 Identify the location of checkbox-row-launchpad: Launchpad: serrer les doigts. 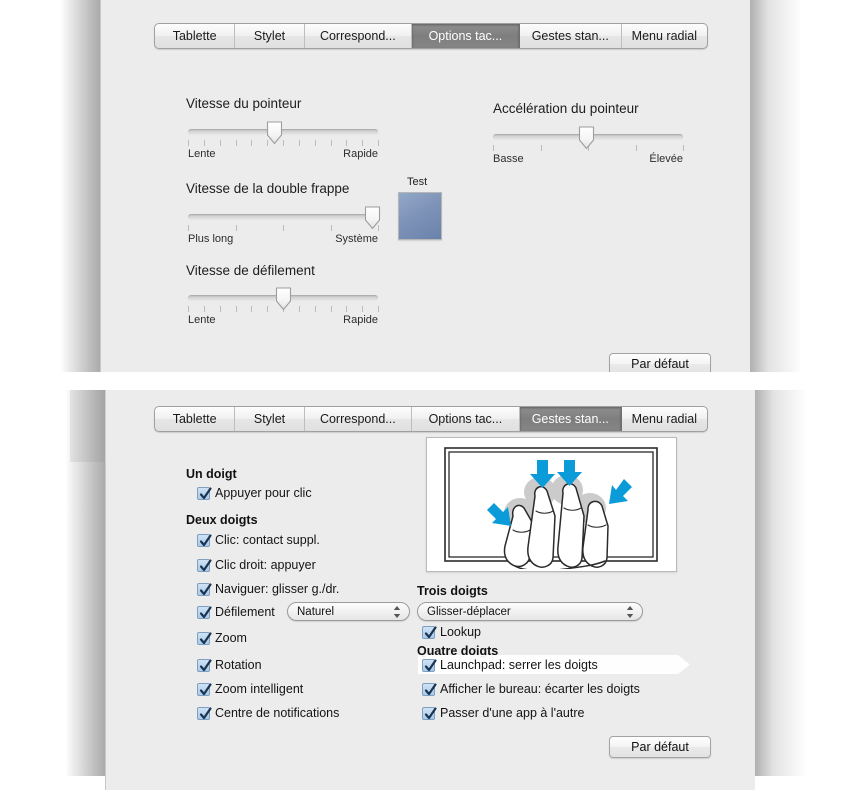
(510, 665).